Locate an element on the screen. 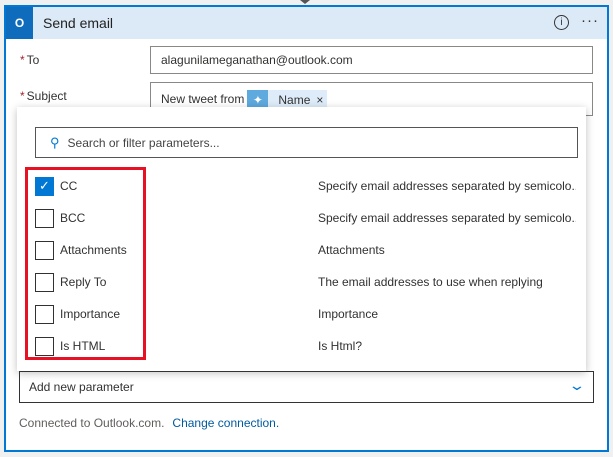 This screenshot has width=613, height=457. to-label-text: To is located at coordinates (33, 60).